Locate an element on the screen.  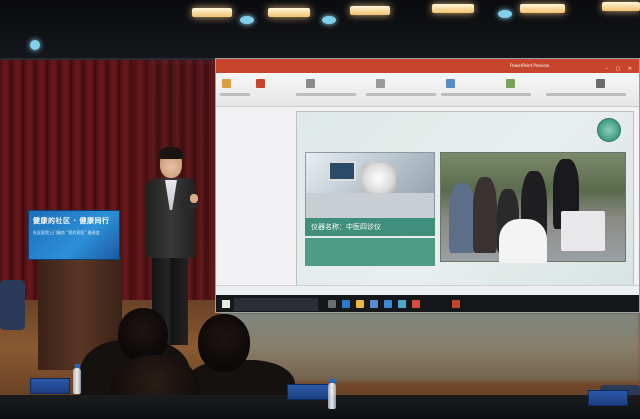
device-photo is located at coordinates (370, 185).